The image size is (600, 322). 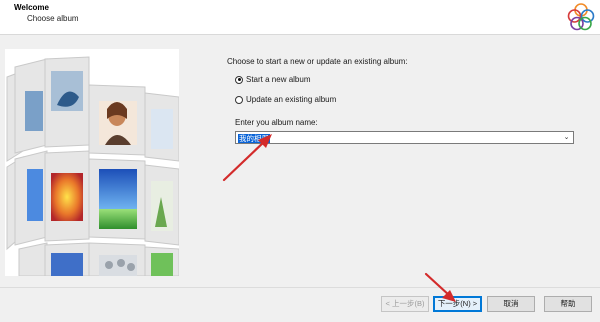 I want to click on next-button: 下一步(N) >, so click(x=457, y=304).